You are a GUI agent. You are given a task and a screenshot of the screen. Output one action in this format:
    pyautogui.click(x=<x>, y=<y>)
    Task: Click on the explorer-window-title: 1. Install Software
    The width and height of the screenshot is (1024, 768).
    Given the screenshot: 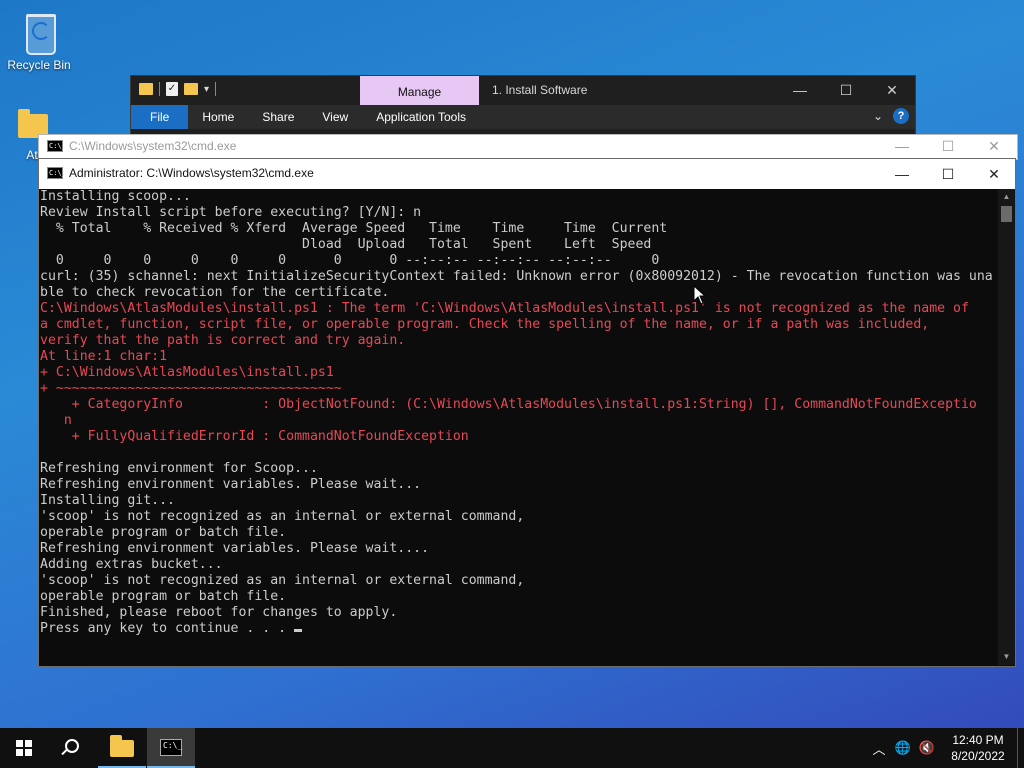 What is the action you would take?
    pyautogui.click(x=540, y=90)
    